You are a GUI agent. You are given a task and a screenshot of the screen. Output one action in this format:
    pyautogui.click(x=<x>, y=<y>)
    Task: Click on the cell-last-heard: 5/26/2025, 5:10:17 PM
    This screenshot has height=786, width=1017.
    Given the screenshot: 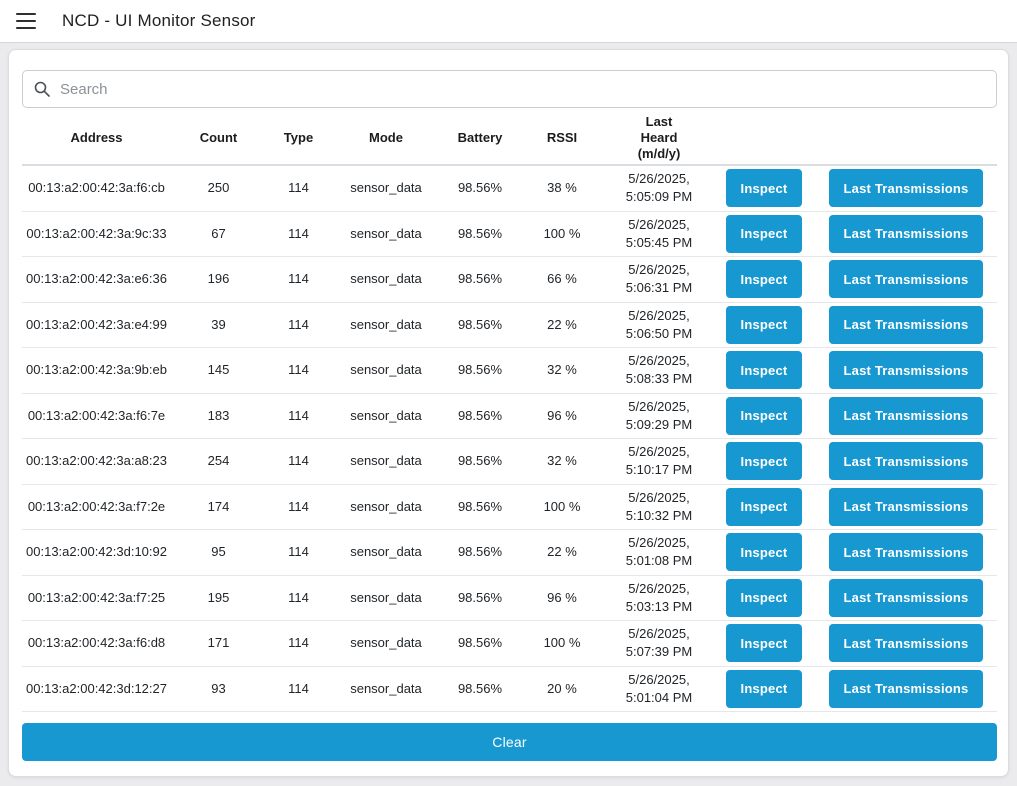 What is the action you would take?
    pyautogui.click(x=659, y=461)
    